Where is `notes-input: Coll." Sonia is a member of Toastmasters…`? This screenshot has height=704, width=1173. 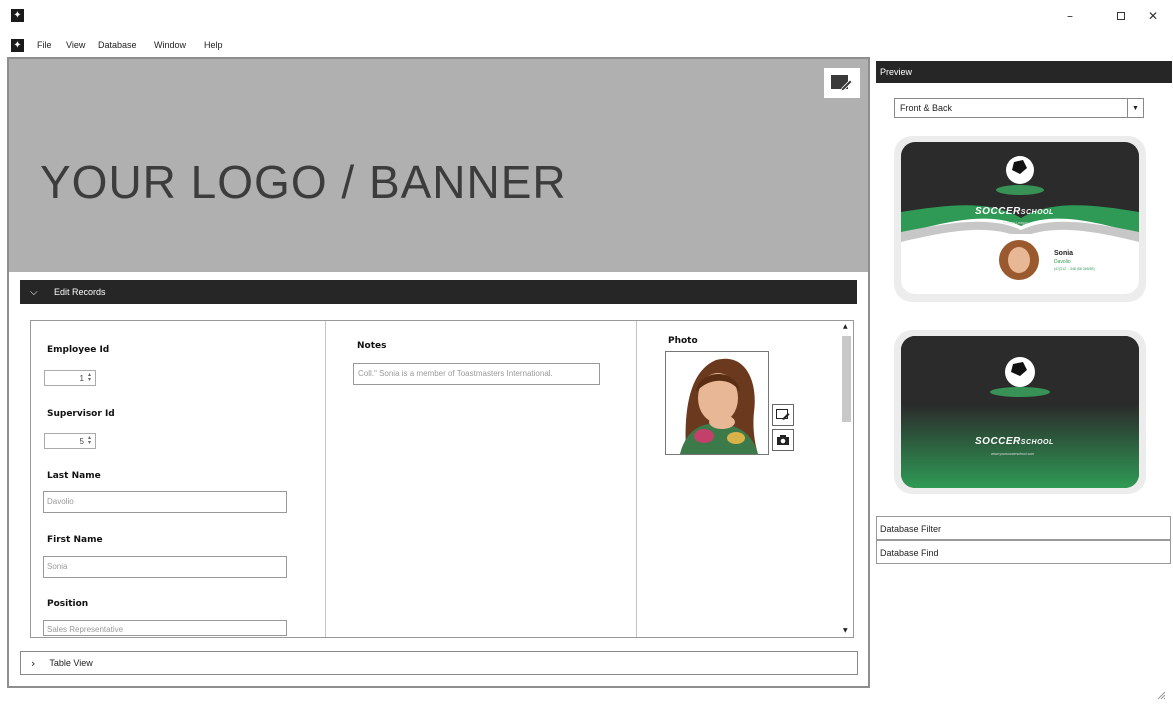
notes-input: Coll." Sonia is a member of Toastmasters… is located at coordinates (476, 374).